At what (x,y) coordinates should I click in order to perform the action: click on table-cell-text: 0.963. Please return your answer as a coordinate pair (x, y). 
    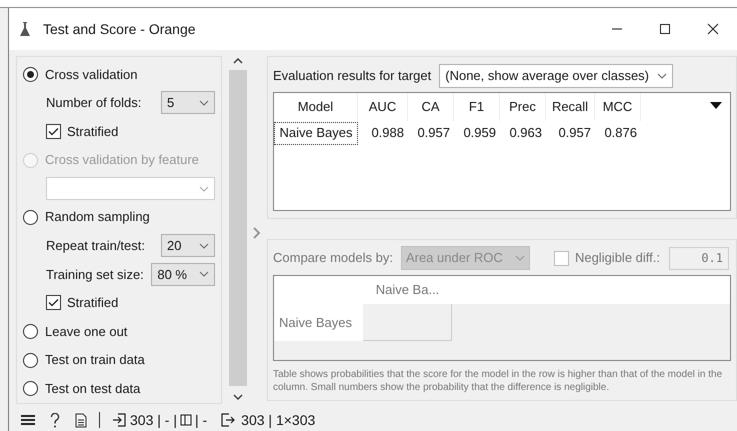
    Looking at the image, I should click on (525, 133).